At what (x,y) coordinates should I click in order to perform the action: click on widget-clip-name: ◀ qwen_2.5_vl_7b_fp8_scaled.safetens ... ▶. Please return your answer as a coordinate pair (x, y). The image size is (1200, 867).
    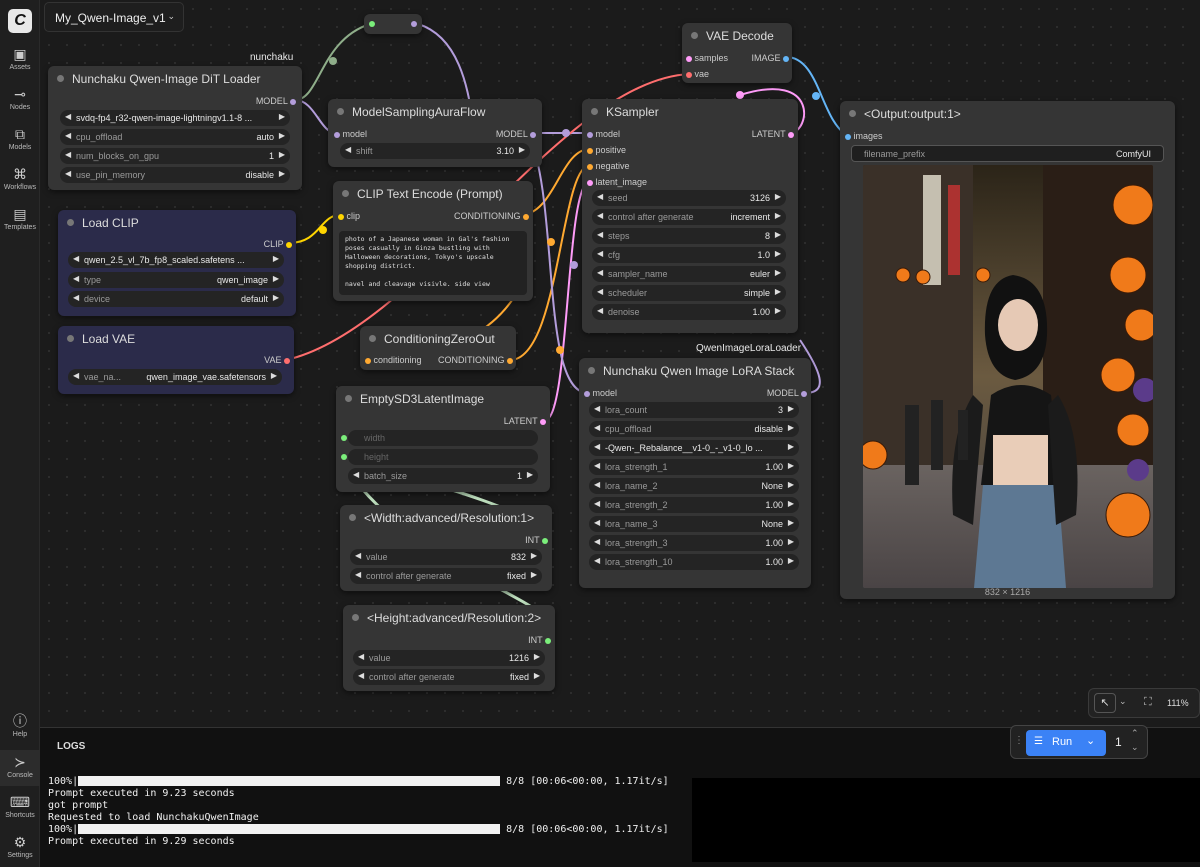
    Looking at the image, I should click on (176, 260).